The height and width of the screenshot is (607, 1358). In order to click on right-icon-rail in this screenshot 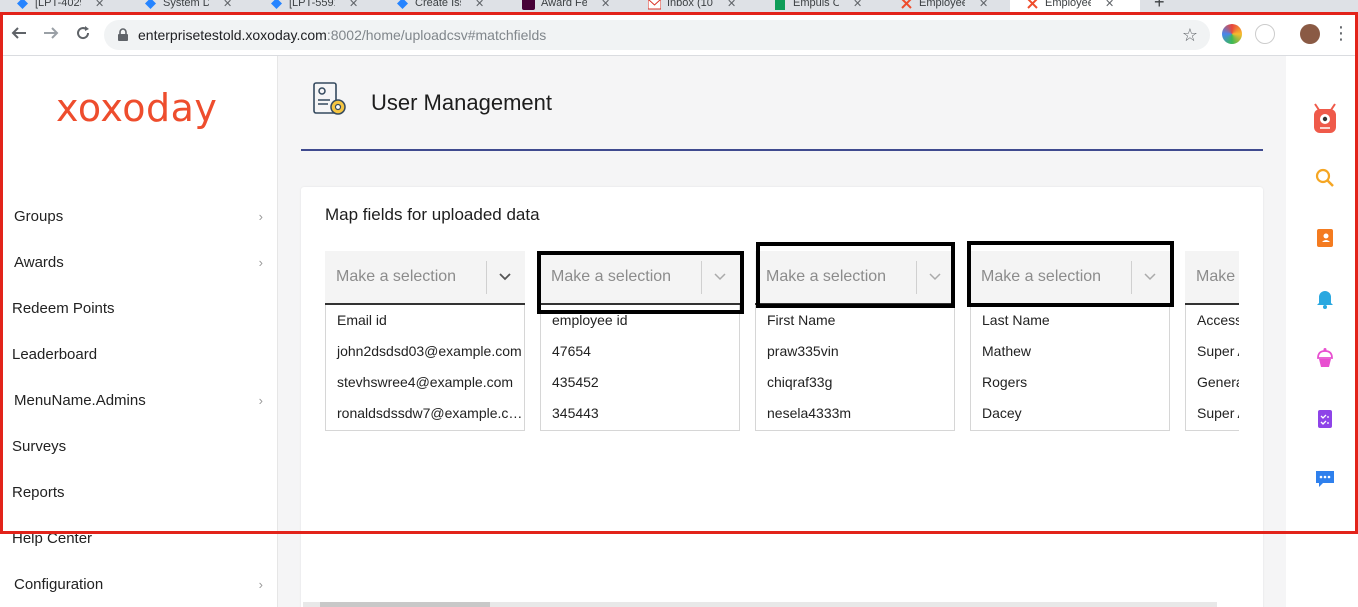, I will do `click(1322, 331)`.